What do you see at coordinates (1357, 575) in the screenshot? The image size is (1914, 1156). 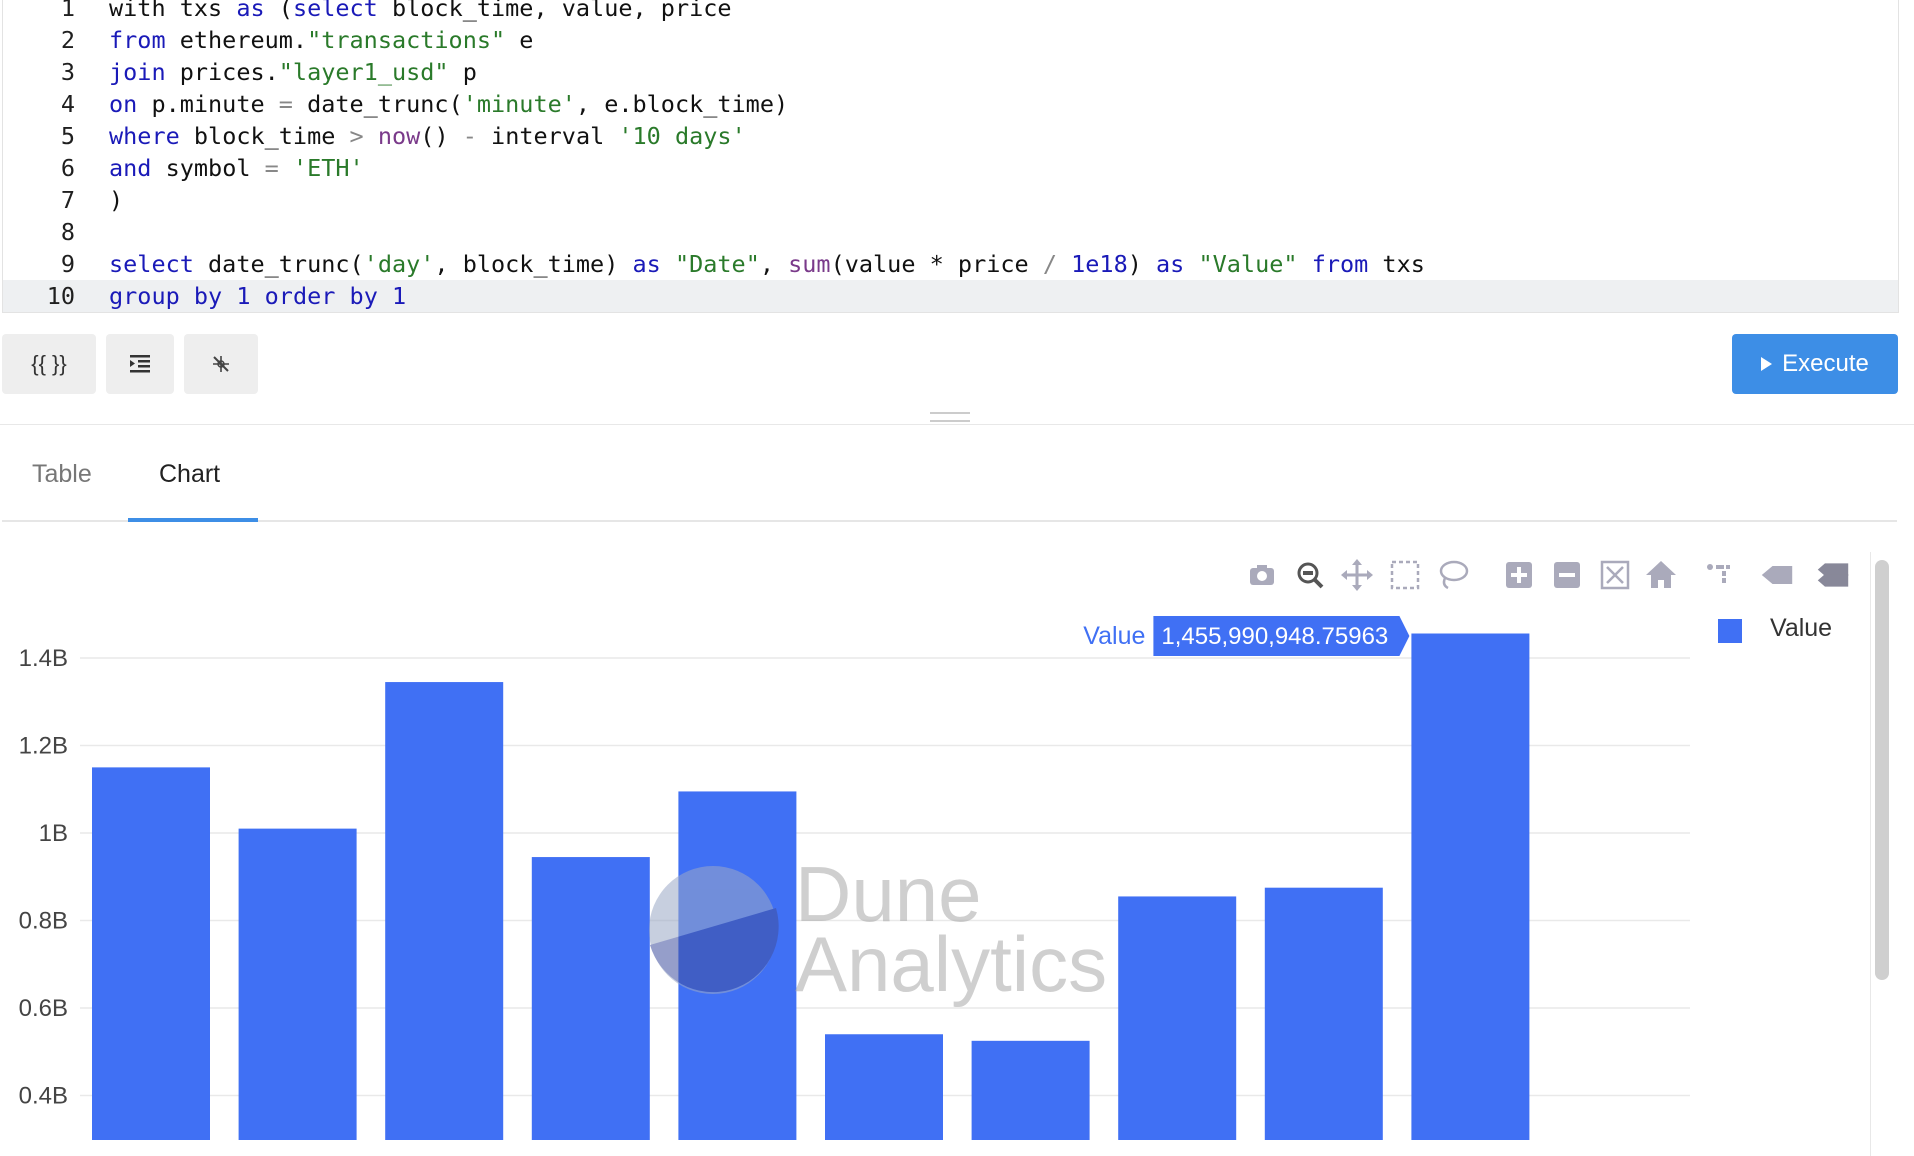 I see `pan-icon` at bounding box center [1357, 575].